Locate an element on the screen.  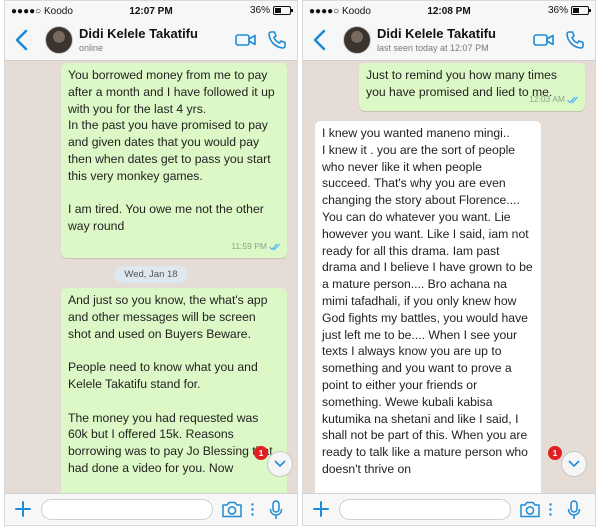
message-time: 11:59 PM is located at coordinates (249, 246).